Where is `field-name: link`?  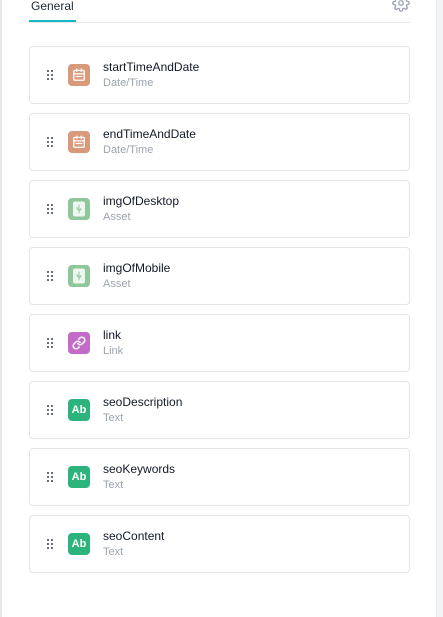
field-name: link is located at coordinates (112, 335).